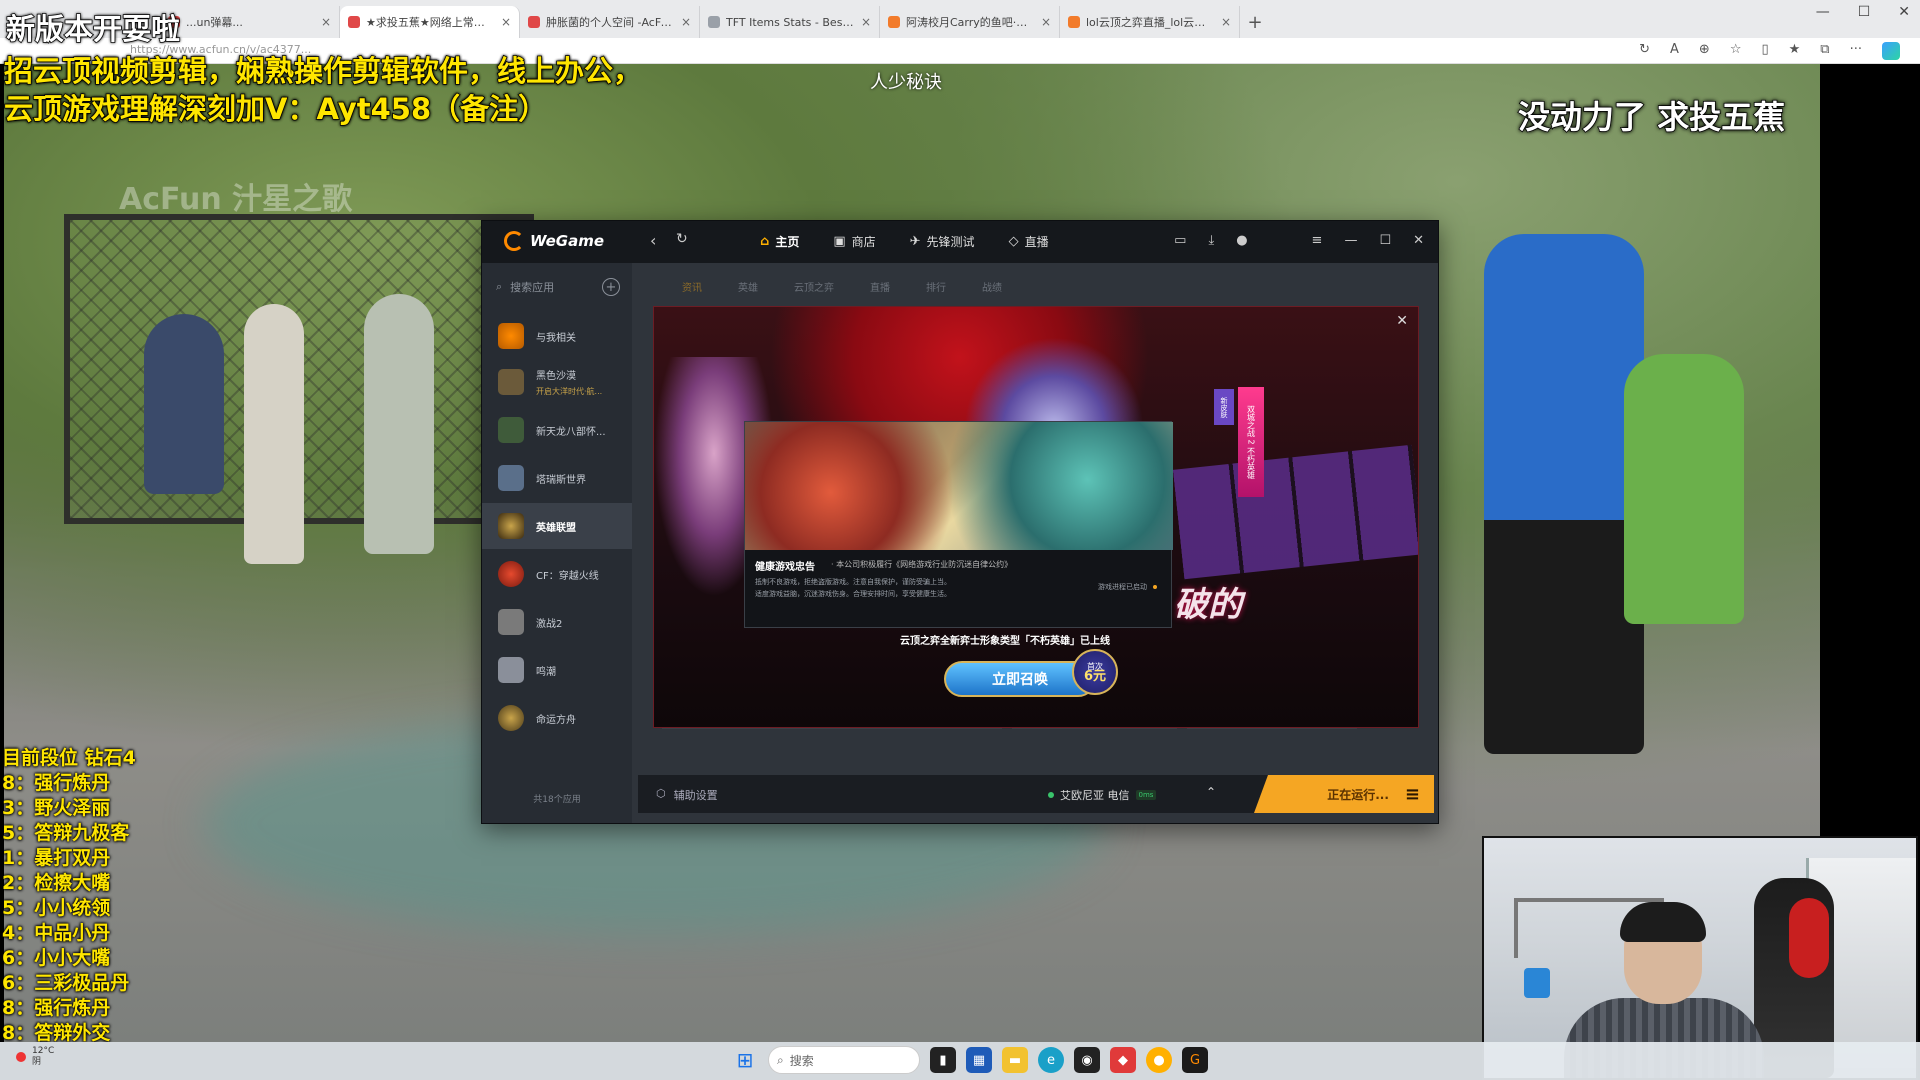 The height and width of the screenshot is (1080, 1920). What do you see at coordinates (1087, 1060) in the screenshot?
I see `obs-icon: ◉` at bounding box center [1087, 1060].